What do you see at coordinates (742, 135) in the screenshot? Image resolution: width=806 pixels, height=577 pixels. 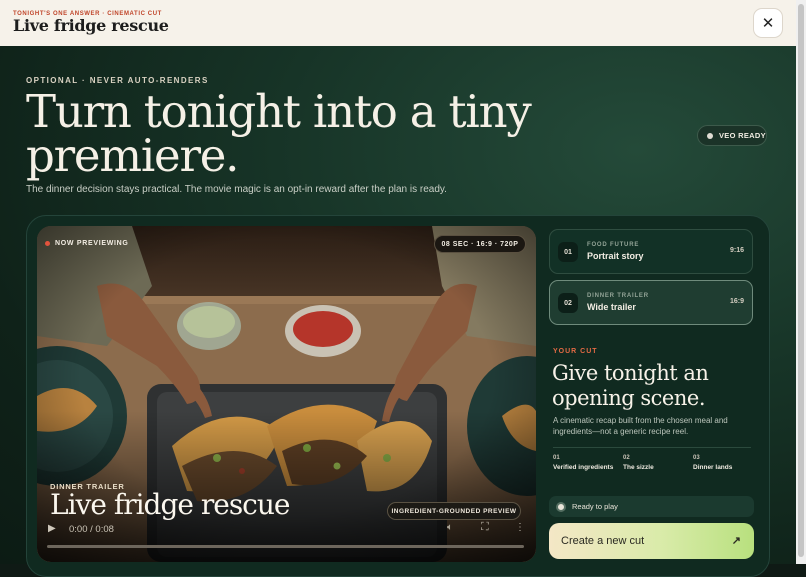 I see `veo-status-label: VEO READY` at bounding box center [742, 135].